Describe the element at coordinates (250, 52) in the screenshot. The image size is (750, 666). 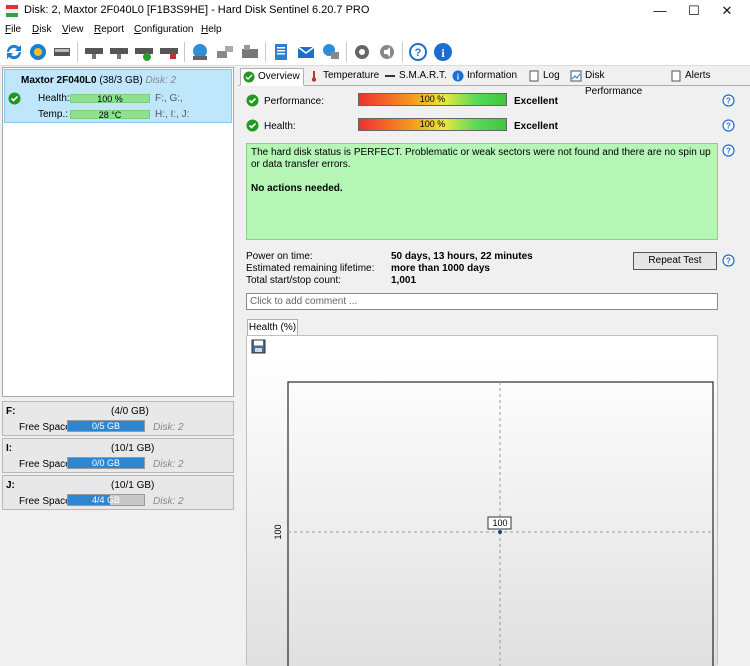
I see `drive-icon` at that location.